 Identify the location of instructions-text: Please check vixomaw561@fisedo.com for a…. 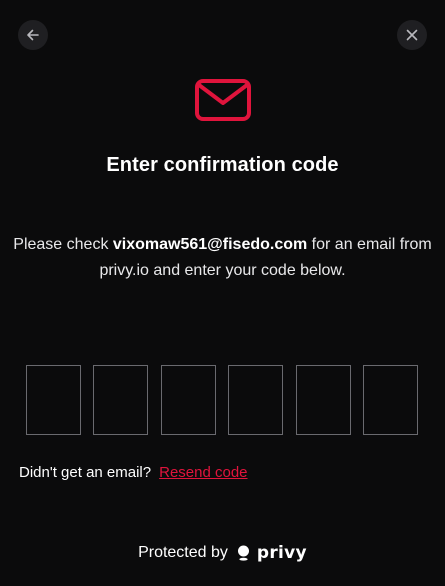
(222, 258).